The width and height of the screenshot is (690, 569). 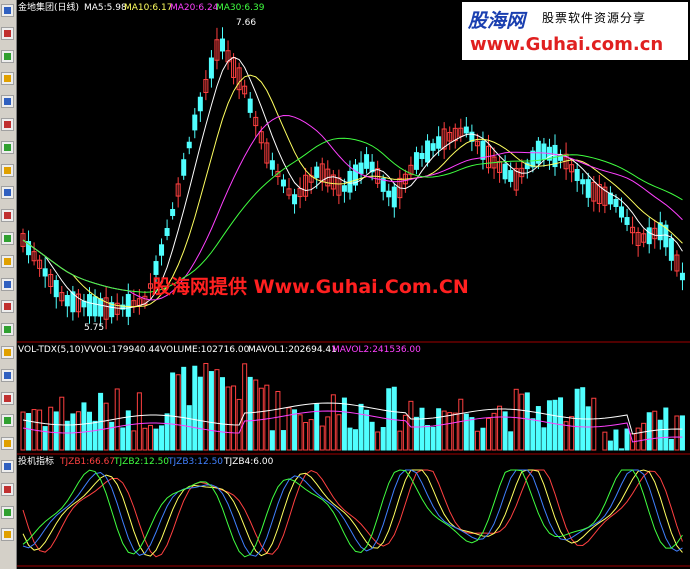 I want to click on import-icon, so click(x=7, y=444).